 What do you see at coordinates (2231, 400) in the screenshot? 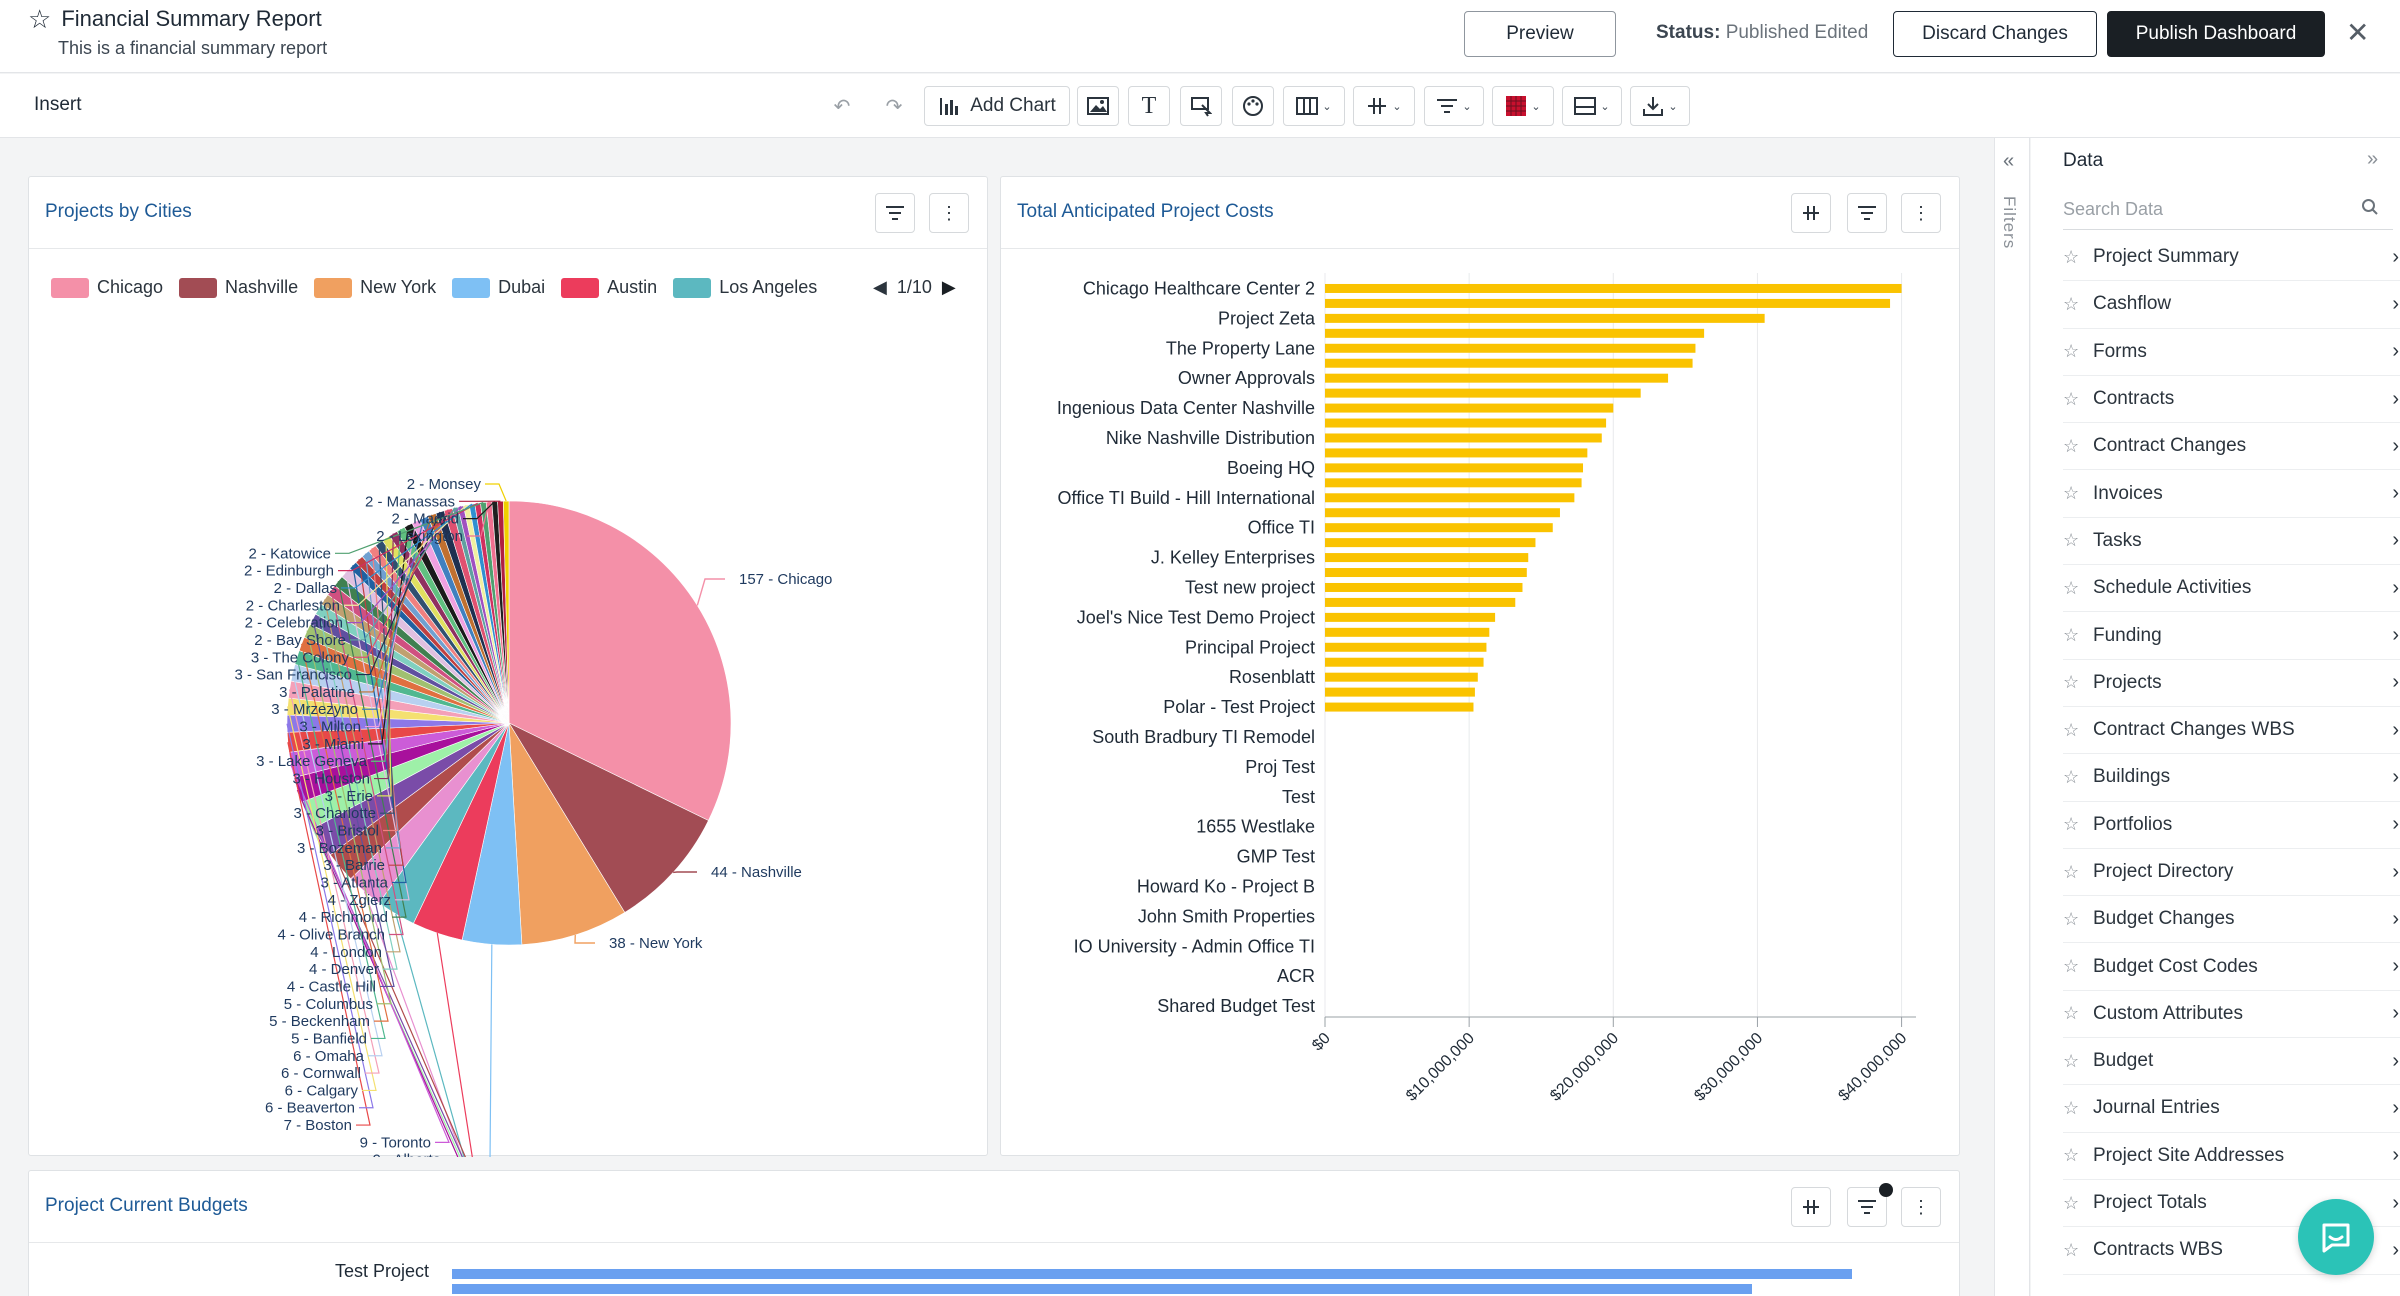
I see `data-source-item: ☆ Contracts ›` at bounding box center [2231, 400].